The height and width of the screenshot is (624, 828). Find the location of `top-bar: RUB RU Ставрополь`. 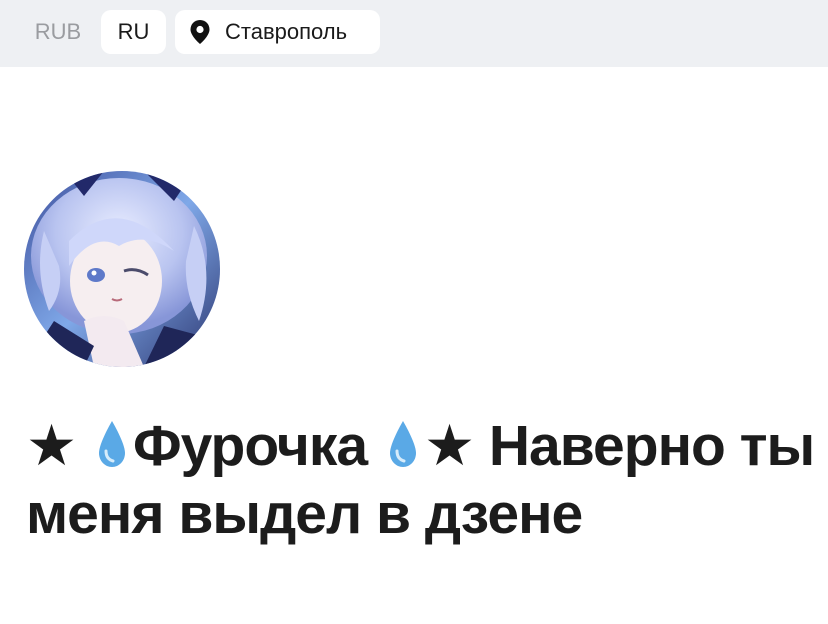

top-bar: RUB RU Ставрополь is located at coordinates (414, 33).